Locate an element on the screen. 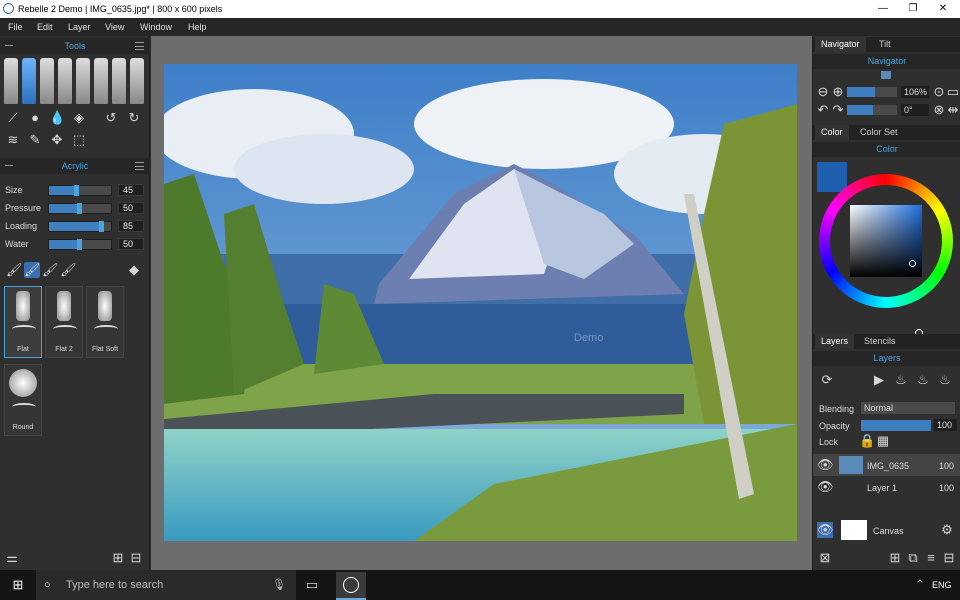  size-value: 45 is located at coordinates (131, 190).